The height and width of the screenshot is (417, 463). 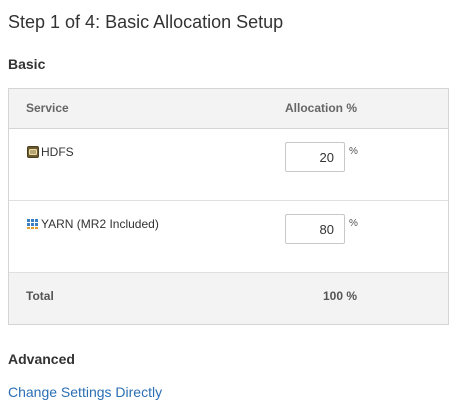 What do you see at coordinates (353, 151) in the screenshot?
I see `hdfs-percent-sign: %` at bounding box center [353, 151].